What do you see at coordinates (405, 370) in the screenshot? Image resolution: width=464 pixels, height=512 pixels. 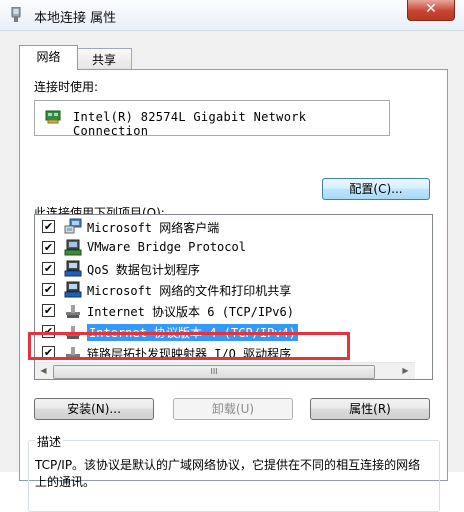 I see `scroll-right-arrow-icon: ▶` at bounding box center [405, 370].